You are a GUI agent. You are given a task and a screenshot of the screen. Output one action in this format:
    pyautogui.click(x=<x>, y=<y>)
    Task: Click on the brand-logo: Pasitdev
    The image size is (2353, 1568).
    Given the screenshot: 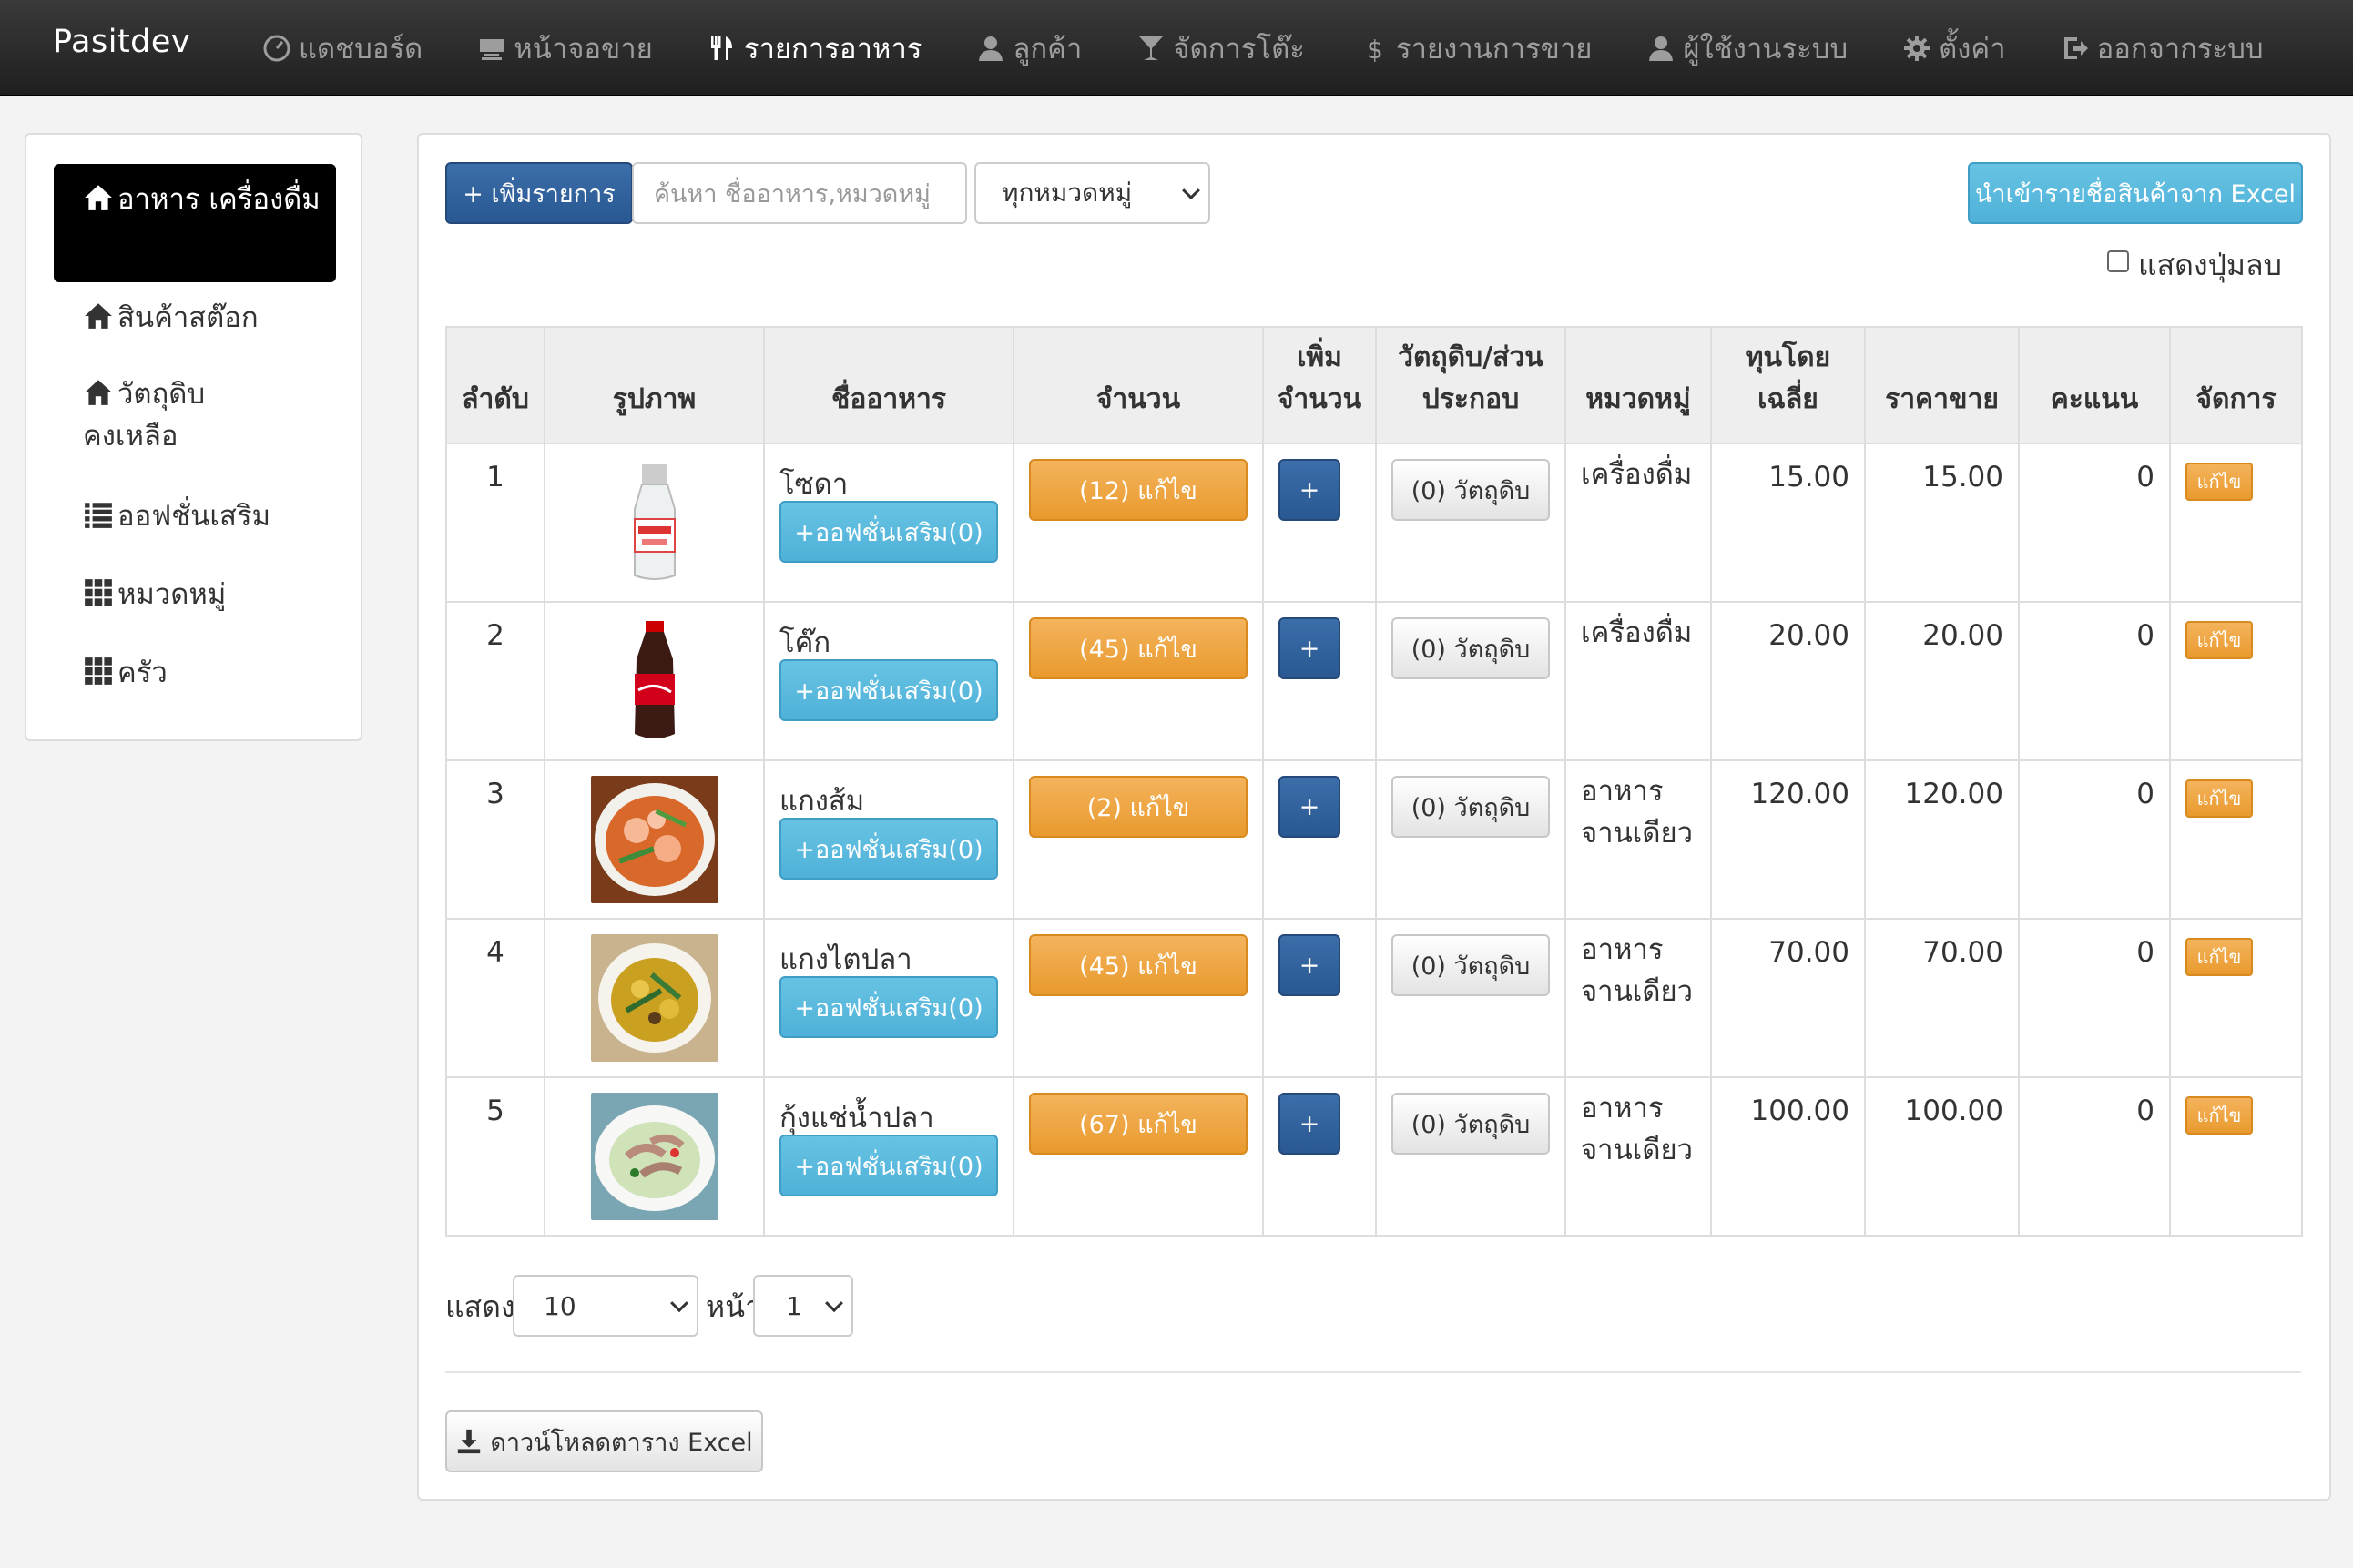 What is the action you would take?
    pyautogui.click(x=121, y=42)
    